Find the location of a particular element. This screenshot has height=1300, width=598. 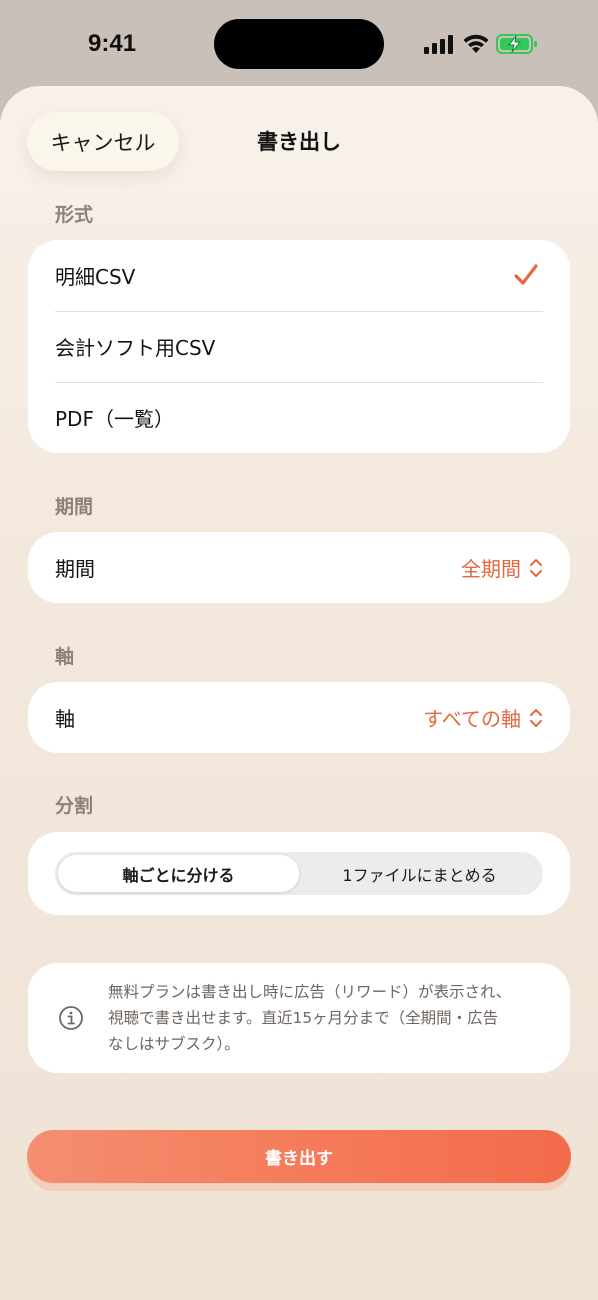

period-card: 期間 全期間 is located at coordinates (299, 567).